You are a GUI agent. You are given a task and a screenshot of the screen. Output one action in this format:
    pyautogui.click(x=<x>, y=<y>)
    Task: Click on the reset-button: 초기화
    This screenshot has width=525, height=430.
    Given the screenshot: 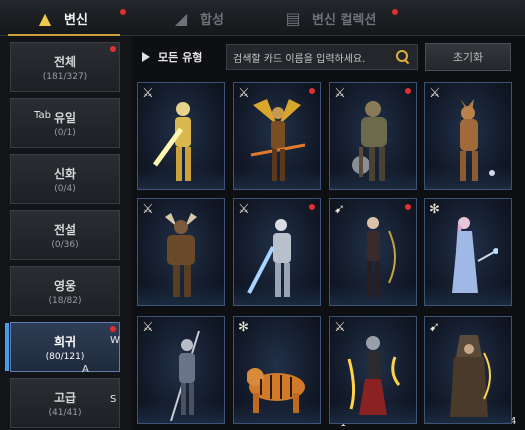 What is the action you would take?
    pyautogui.click(x=468, y=57)
    